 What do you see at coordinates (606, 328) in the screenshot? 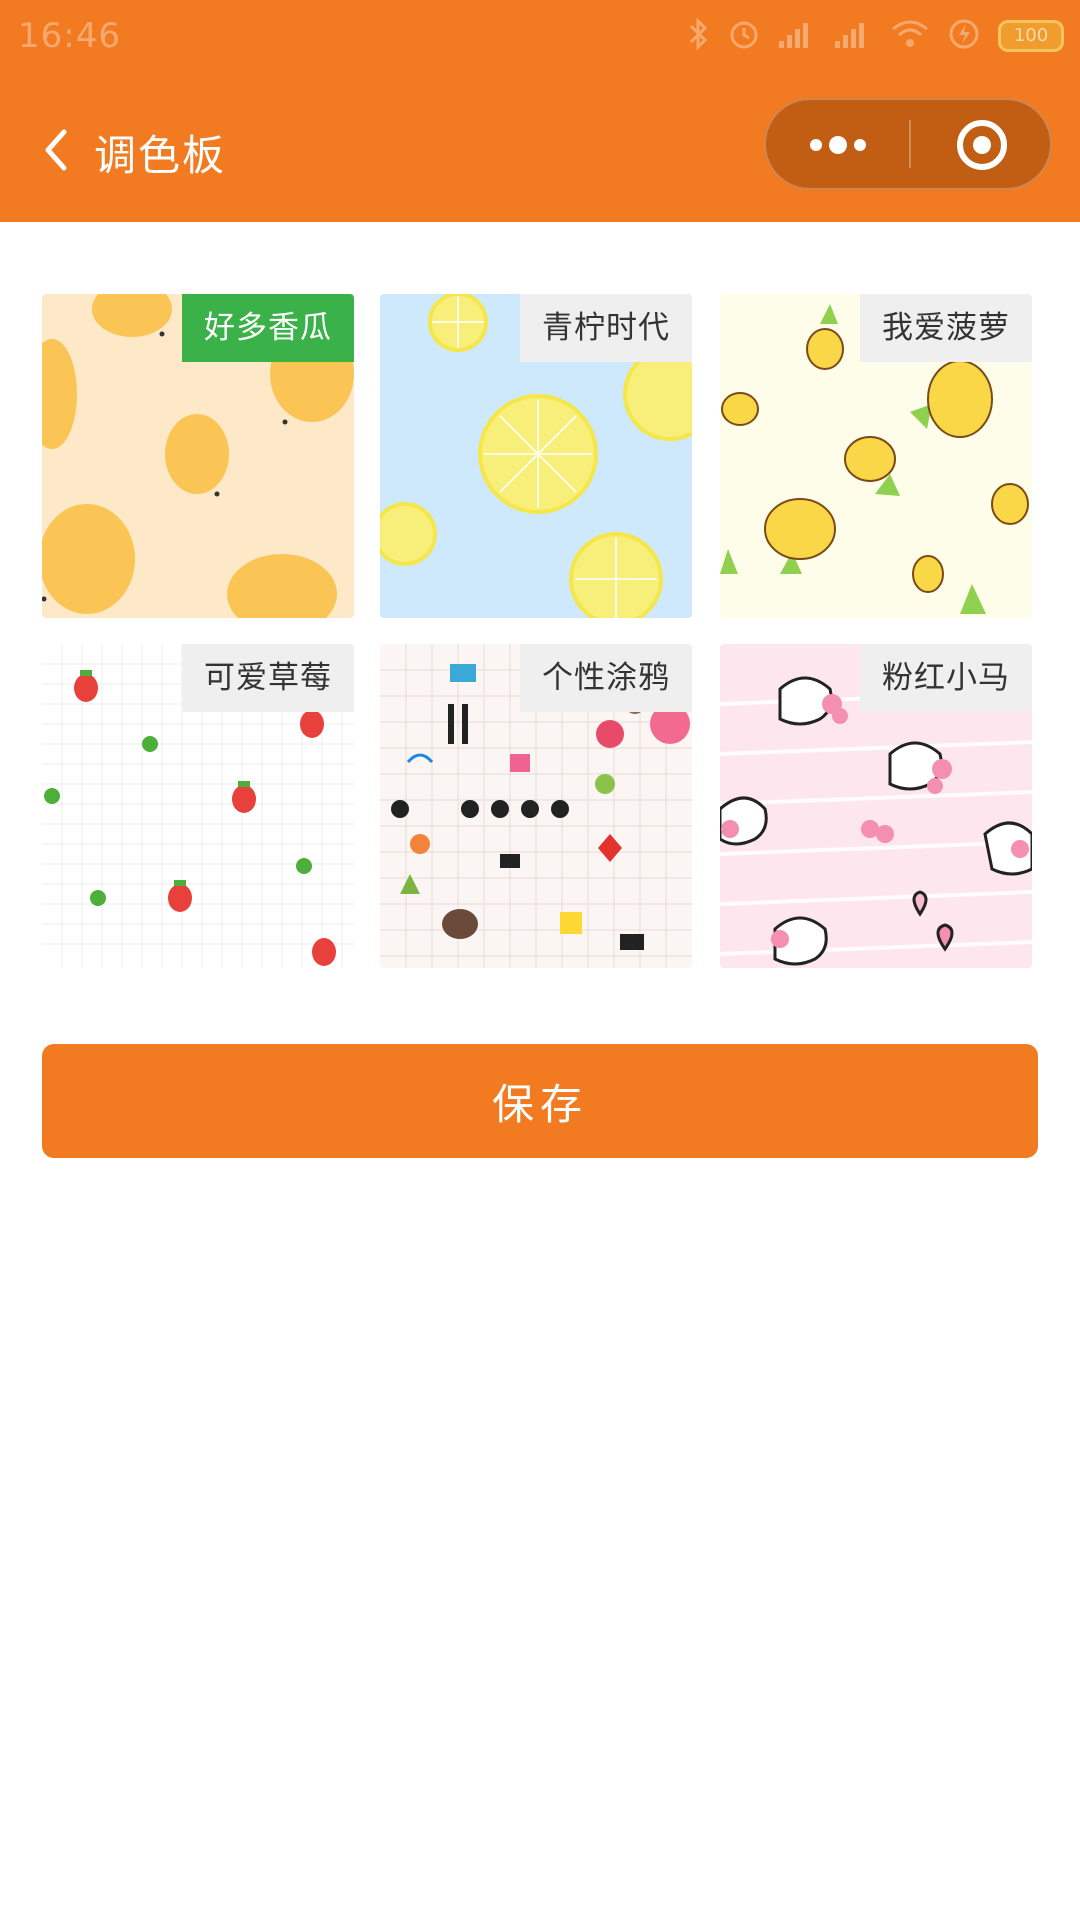
I see `theme-label: 青柠时代` at bounding box center [606, 328].